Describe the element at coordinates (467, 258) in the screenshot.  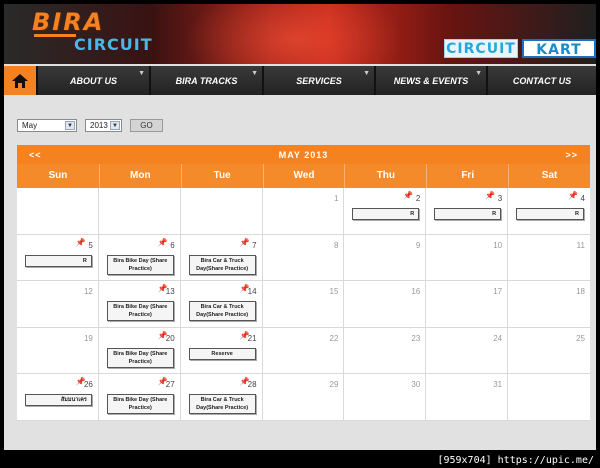
I see `calendar-day-cell: 10` at that location.